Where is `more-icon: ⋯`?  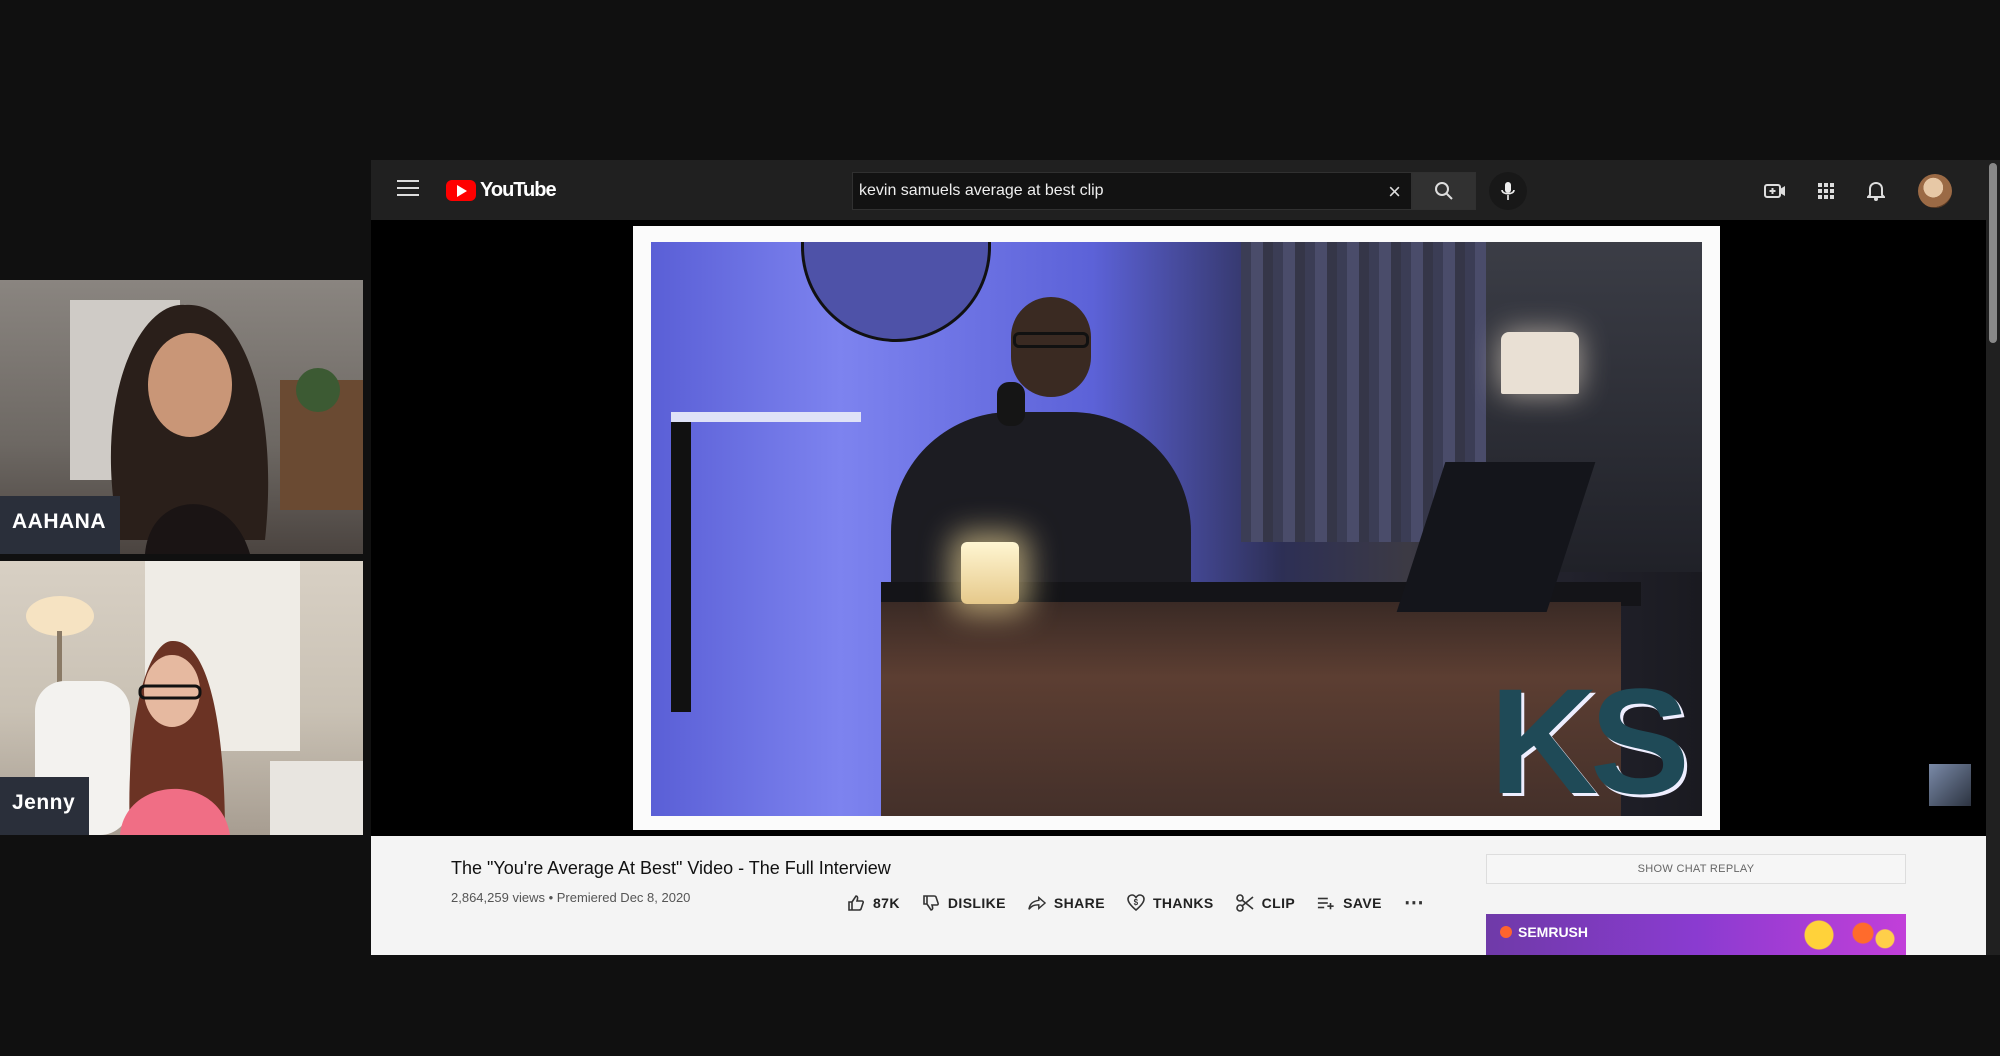 more-icon: ⋯ is located at coordinates (1414, 902).